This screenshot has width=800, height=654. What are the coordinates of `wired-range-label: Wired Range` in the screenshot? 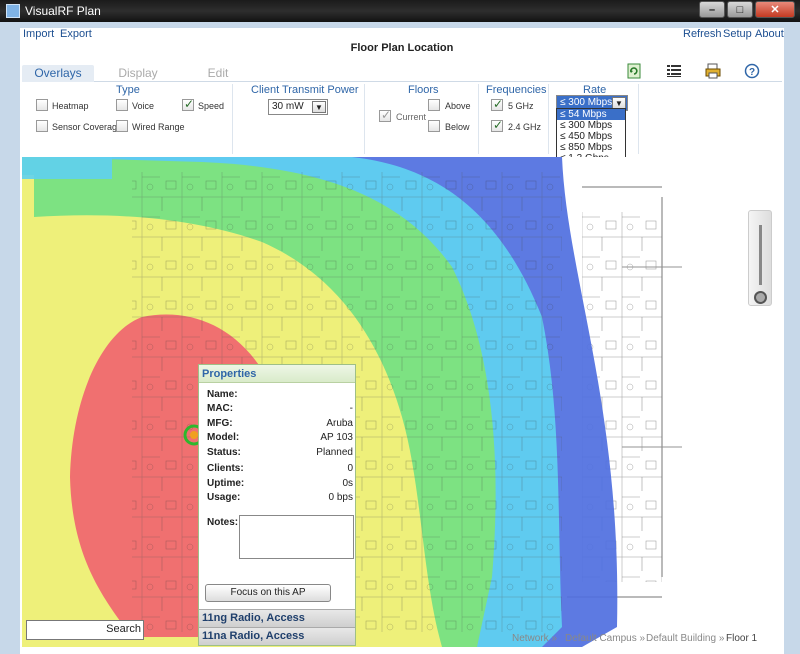 It's located at (158, 127).